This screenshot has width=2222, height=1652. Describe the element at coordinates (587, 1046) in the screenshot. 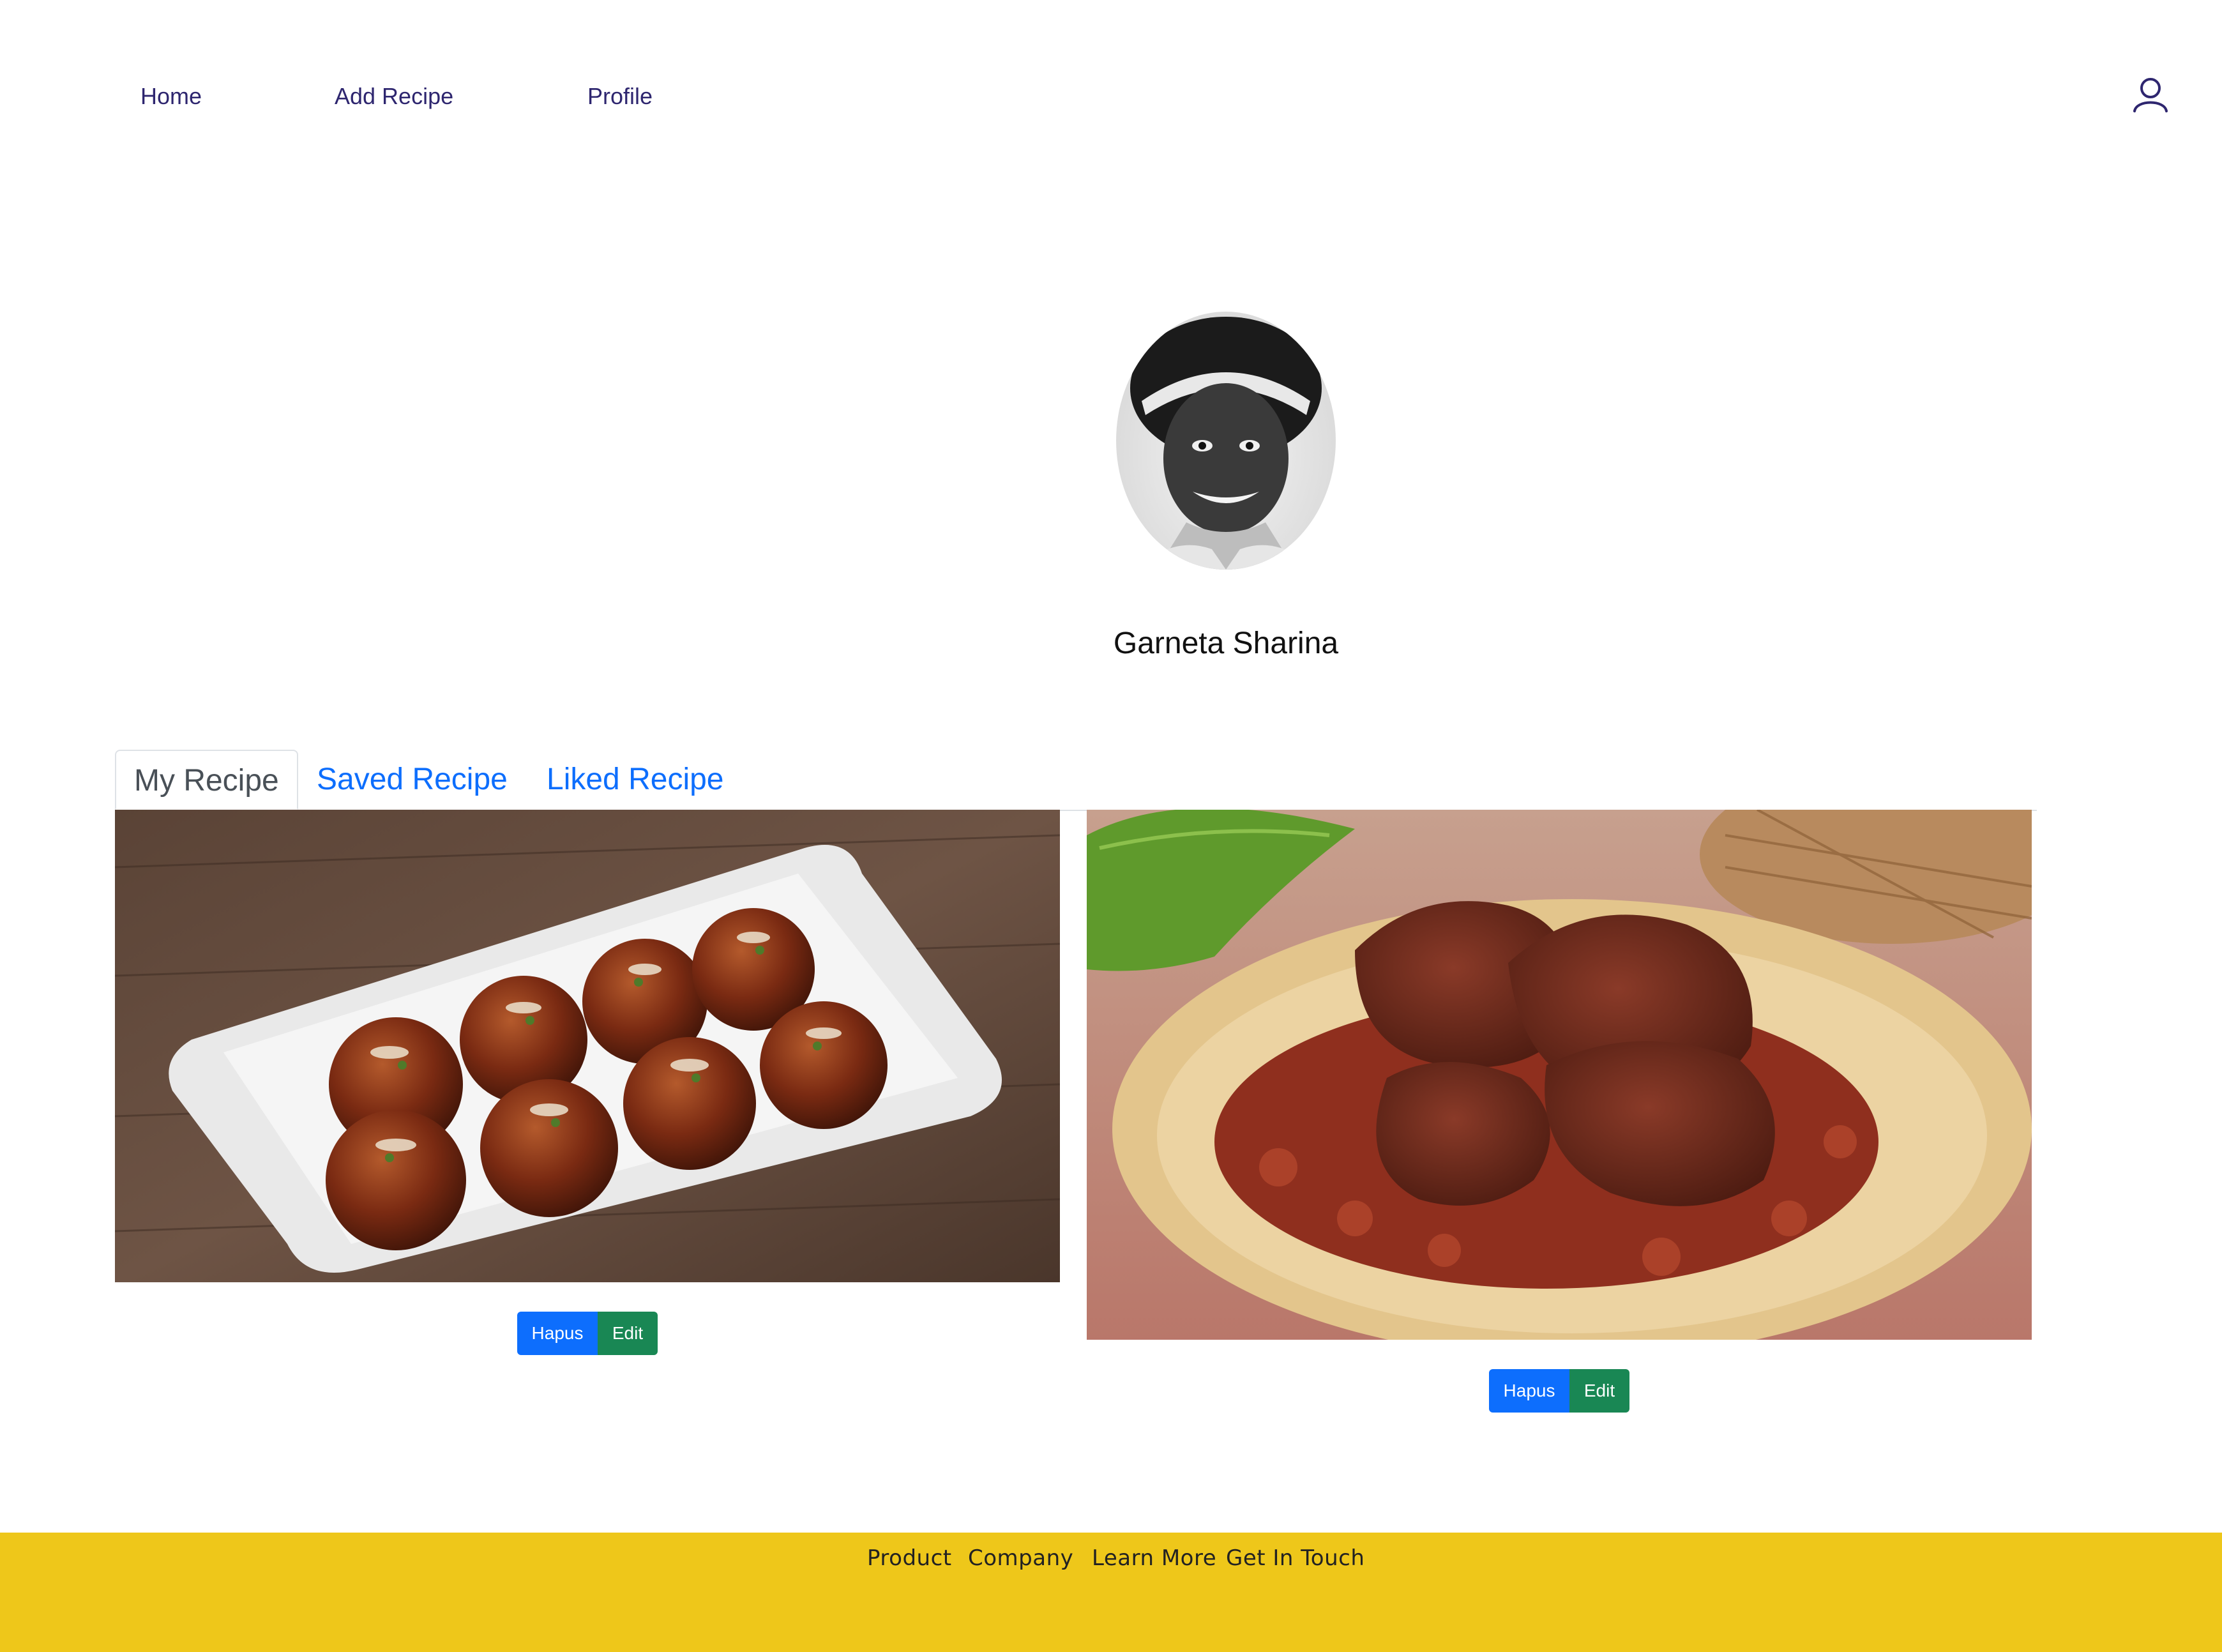

I see `takoyaki-photo` at that location.